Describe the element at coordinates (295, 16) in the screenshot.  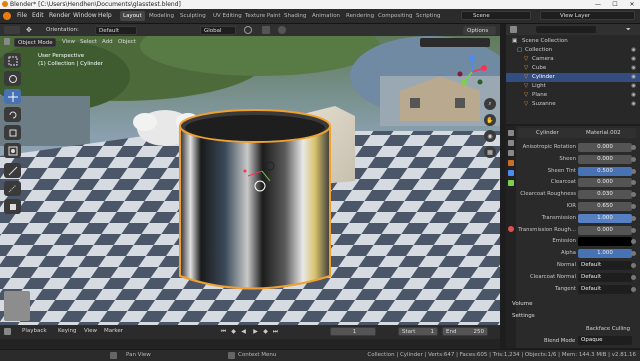
I see `tab-shading: Shading` at that location.